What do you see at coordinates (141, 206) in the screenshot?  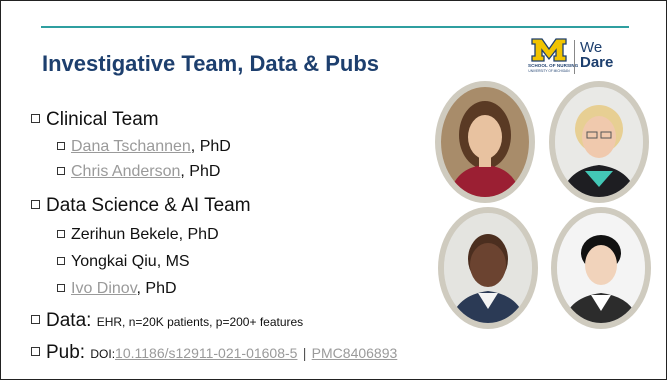 I see `data-science-team-heading: Data Science & AI Team` at bounding box center [141, 206].